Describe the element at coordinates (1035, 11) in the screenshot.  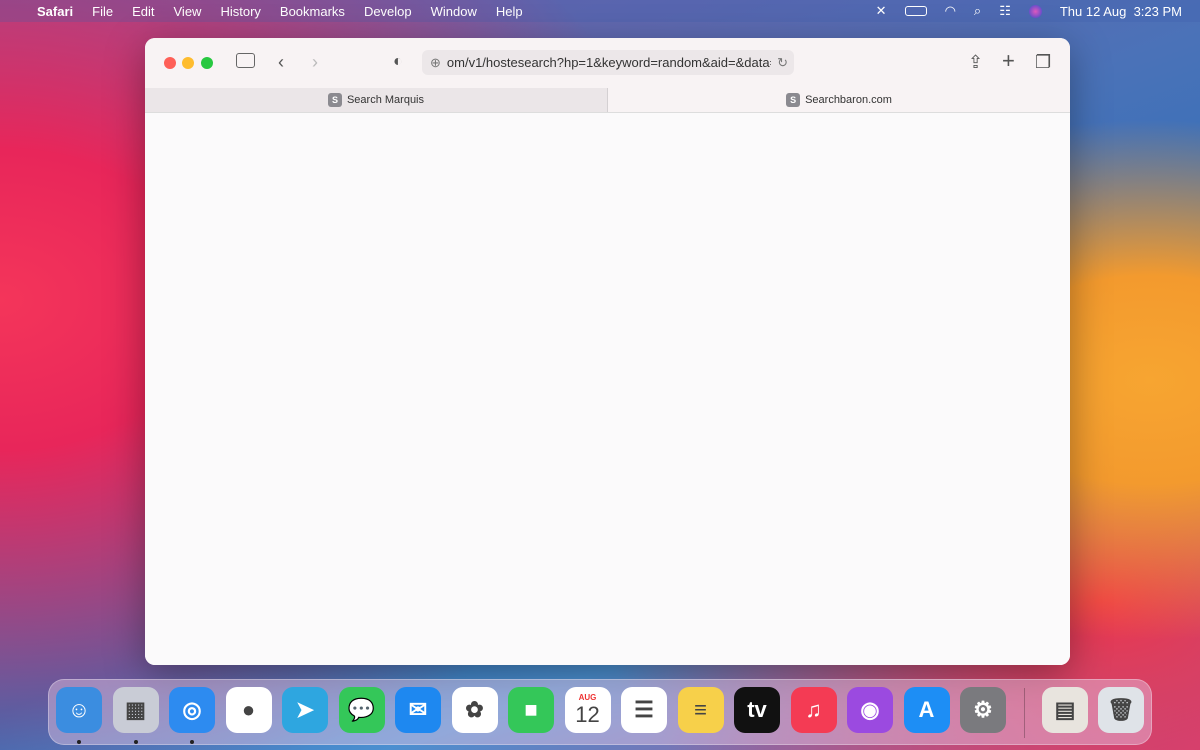
I see `siri-icon` at that location.